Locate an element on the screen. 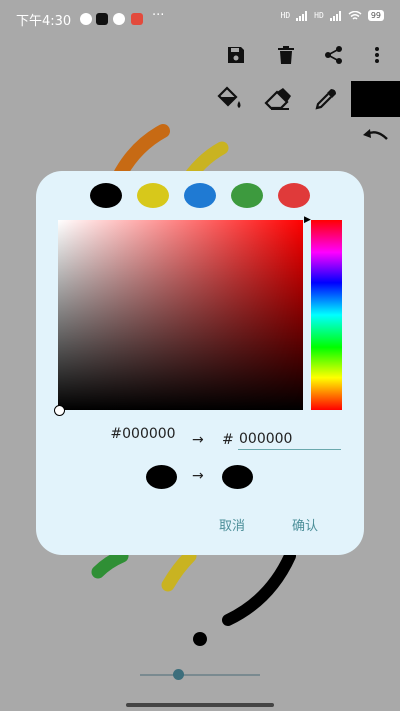 Image resolution: width=400 pixels, height=711 pixels. fill-bucket-icon is located at coordinates (229, 97).